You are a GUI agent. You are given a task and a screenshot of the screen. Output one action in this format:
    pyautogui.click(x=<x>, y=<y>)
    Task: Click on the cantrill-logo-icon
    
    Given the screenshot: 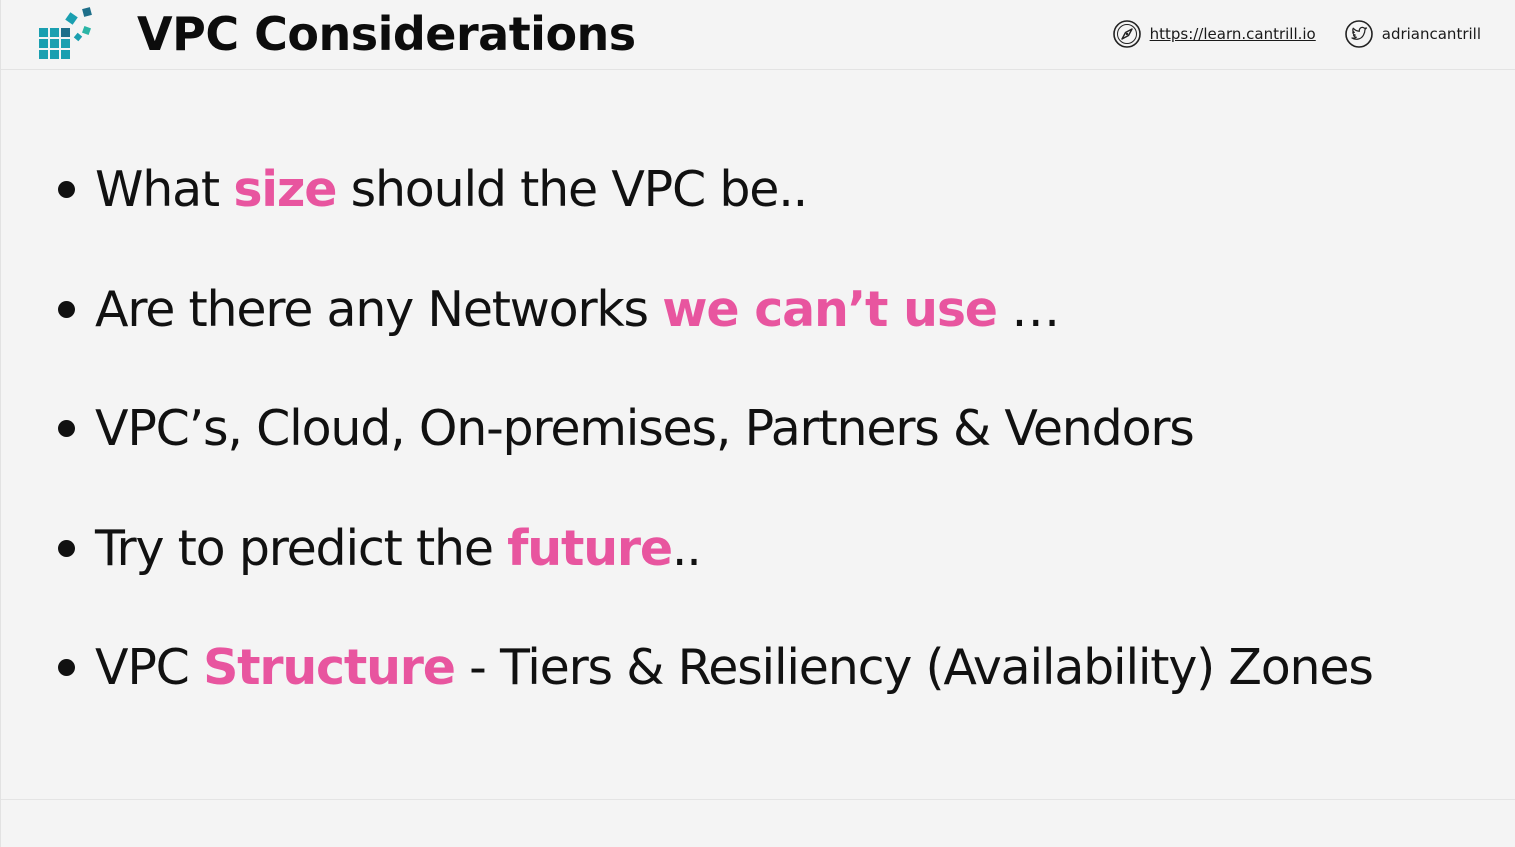 What is the action you would take?
    pyautogui.click(x=66, y=34)
    